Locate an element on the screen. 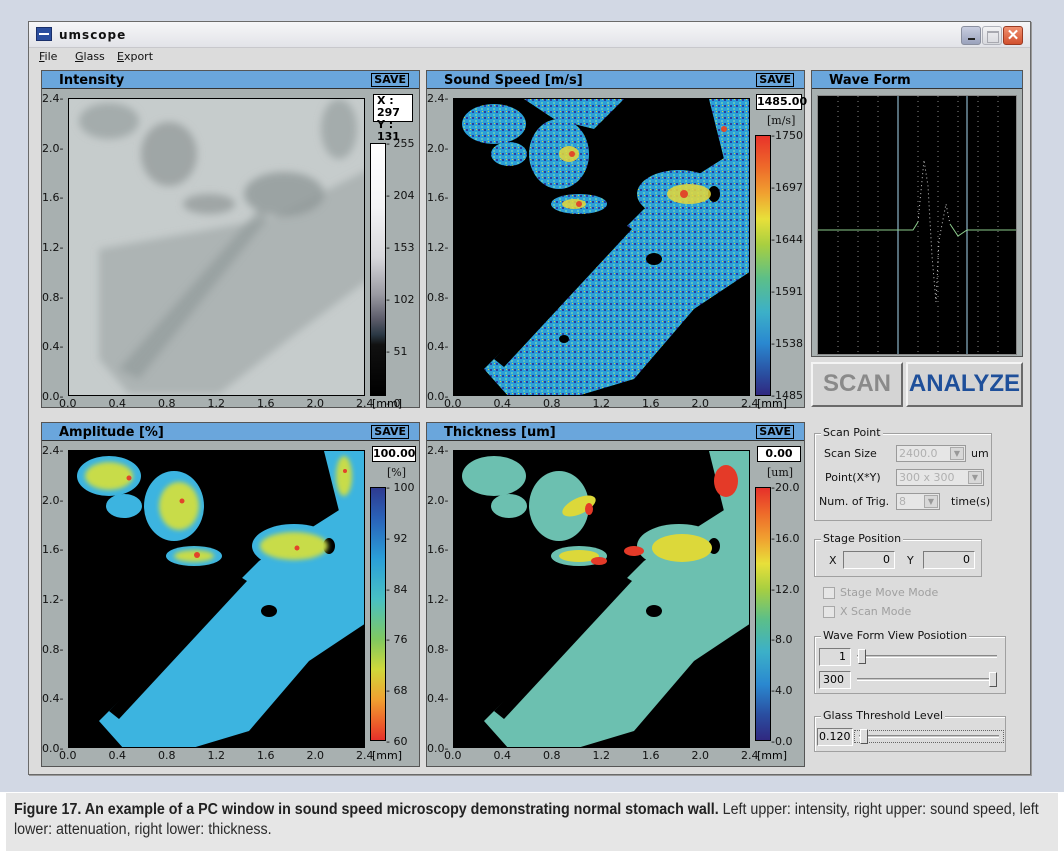  stage-move-mode-label: Stage Move Mode is located at coordinates (889, 592).